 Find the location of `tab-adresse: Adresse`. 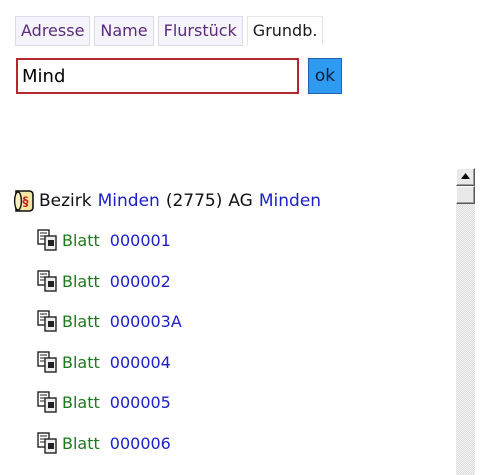

tab-adresse: Adresse is located at coordinates (53, 31).